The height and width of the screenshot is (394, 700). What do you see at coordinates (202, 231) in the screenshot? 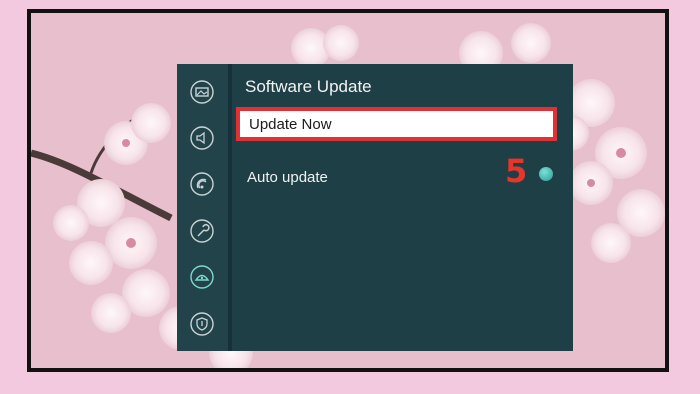
I see `tools-icon` at bounding box center [202, 231].